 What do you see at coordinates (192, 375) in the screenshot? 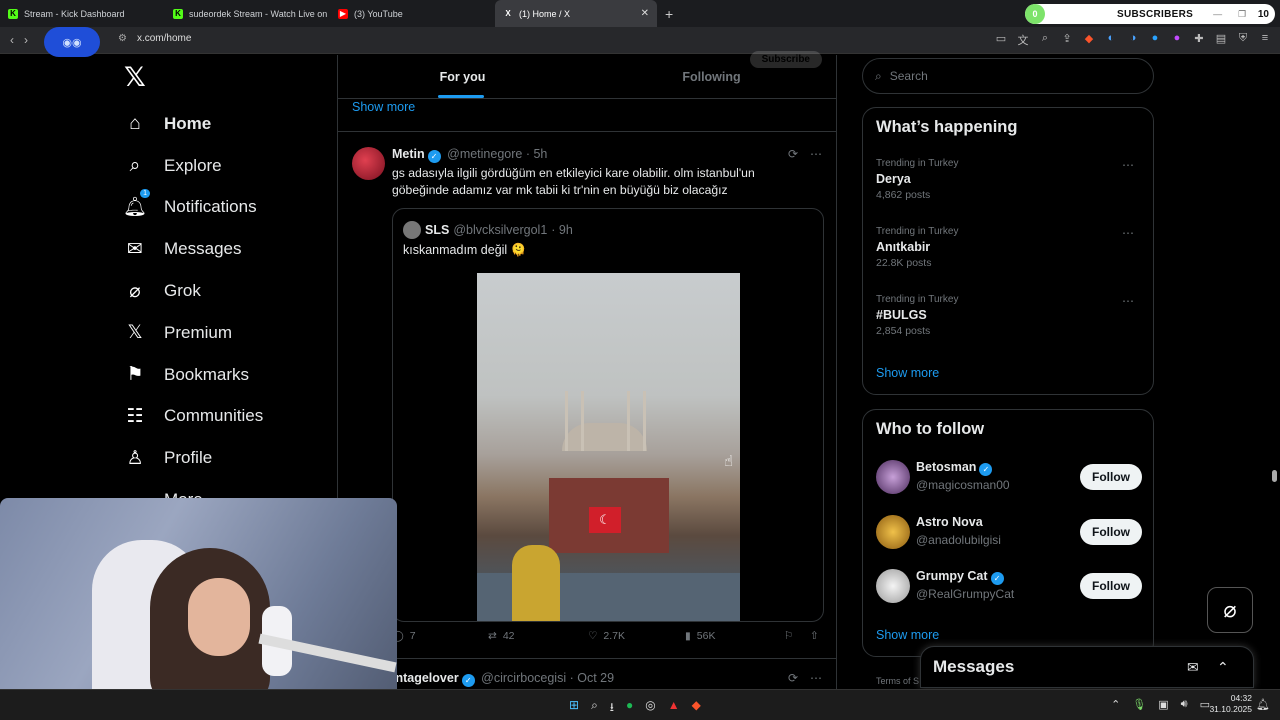
I see `nav-item-bookmarks: ⚑ Bookmarks` at bounding box center [192, 375].